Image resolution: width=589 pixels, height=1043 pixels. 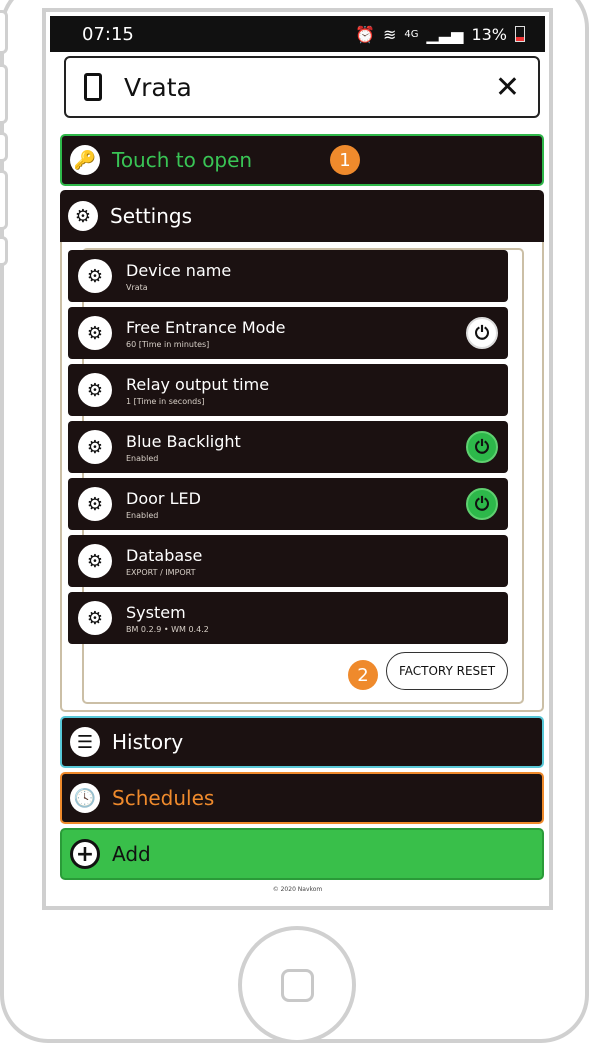 What do you see at coordinates (297, 34) in the screenshot?
I see `status-bar: 07:15 ⏰ ≋ 4G ▁▃▅ 13%` at bounding box center [297, 34].